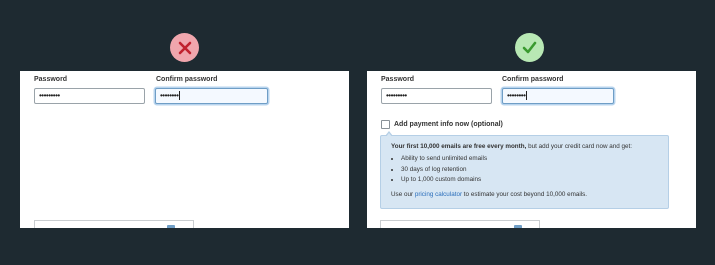 The image size is (715, 265). I want to click on success-badge, so click(529, 47).